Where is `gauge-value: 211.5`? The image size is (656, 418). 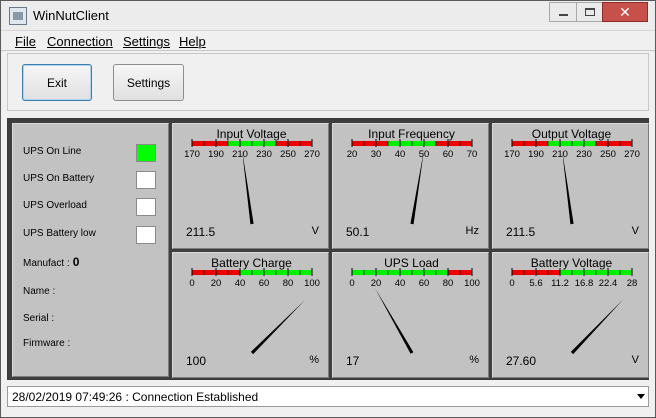 gauge-value: 211.5 is located at coordinates (201, 232).